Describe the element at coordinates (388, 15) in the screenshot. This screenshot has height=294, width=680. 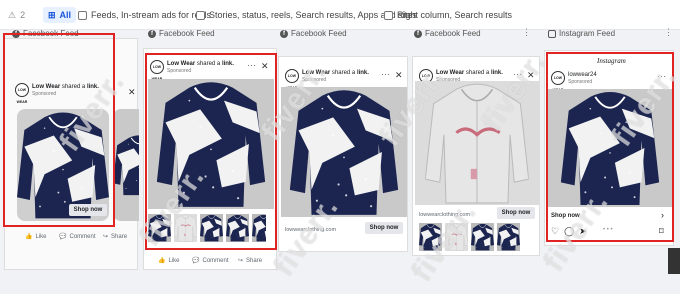
I see `right-column-checkbox` at that location.